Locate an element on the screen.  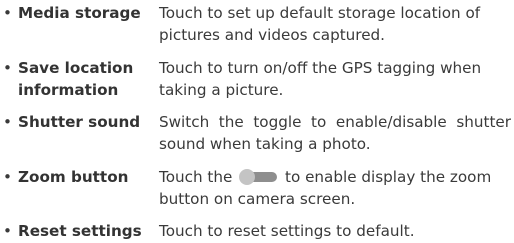
toggle-knob is located at coordinates (247, 177).